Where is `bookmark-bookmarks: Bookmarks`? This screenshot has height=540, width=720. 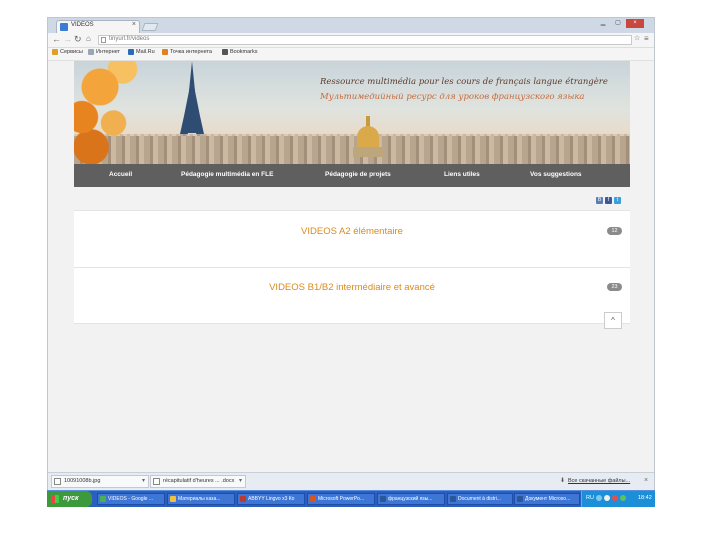
bookmark-bookmarks: Bookmarks is located at coordinates (240, 52).